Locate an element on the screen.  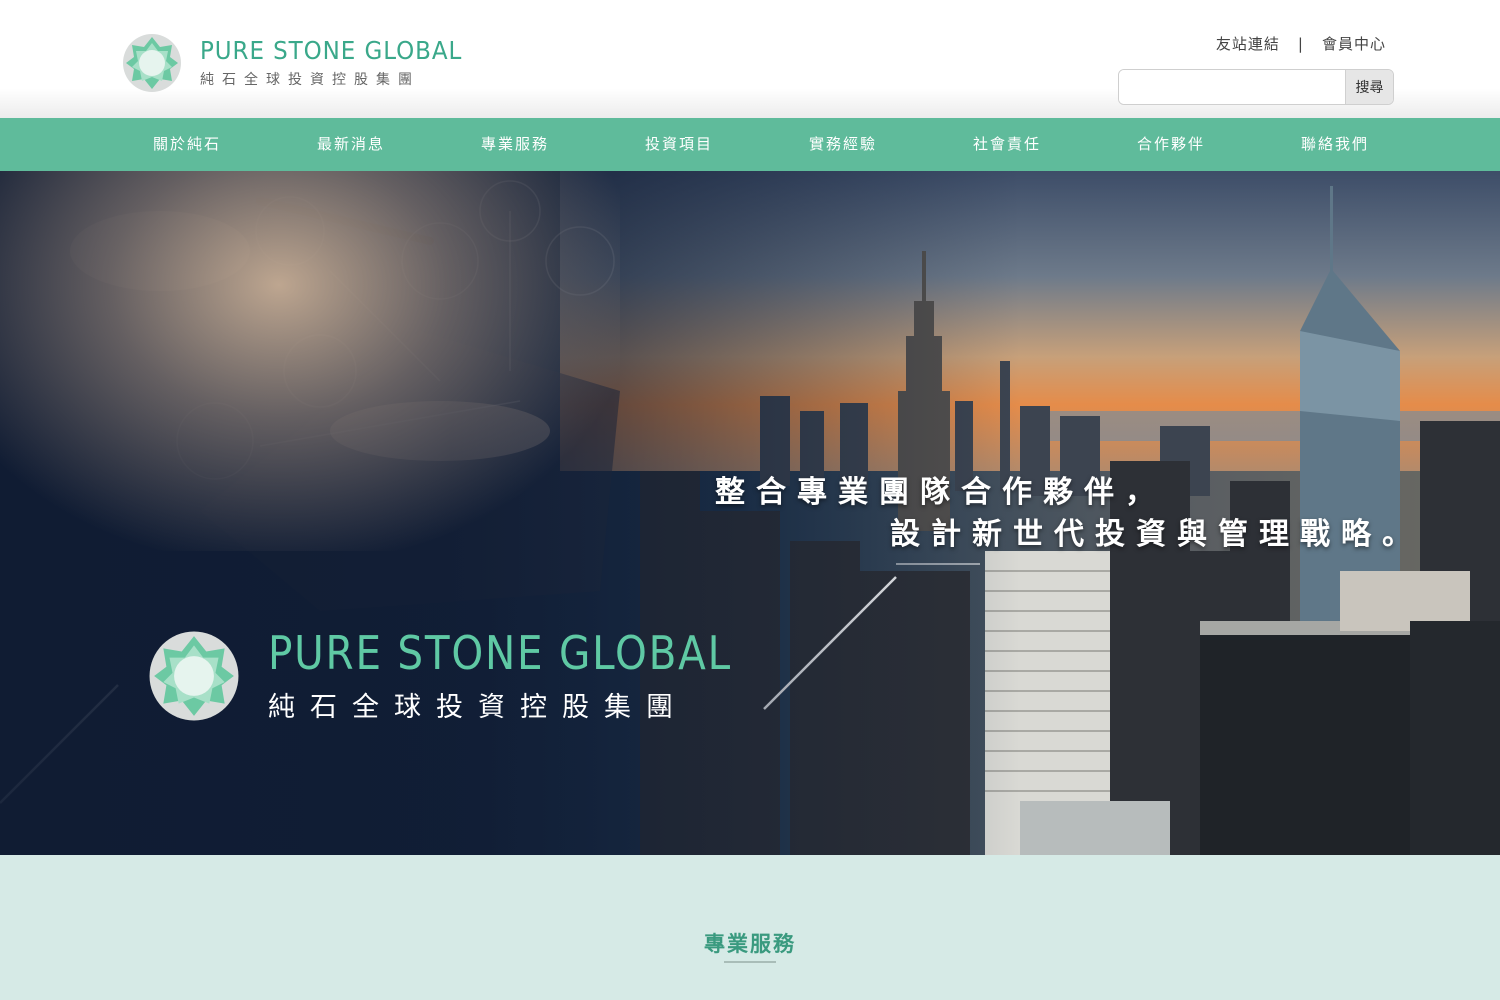
services-heading-underline is located at coordinates (750, 962).